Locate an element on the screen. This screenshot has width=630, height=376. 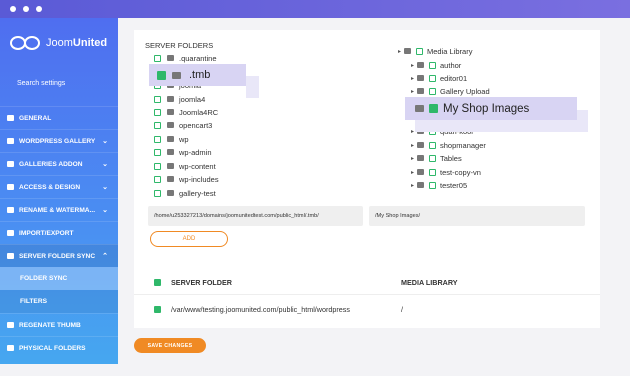
folder-label: Joomla4RC is located at coordinates (199, 112).